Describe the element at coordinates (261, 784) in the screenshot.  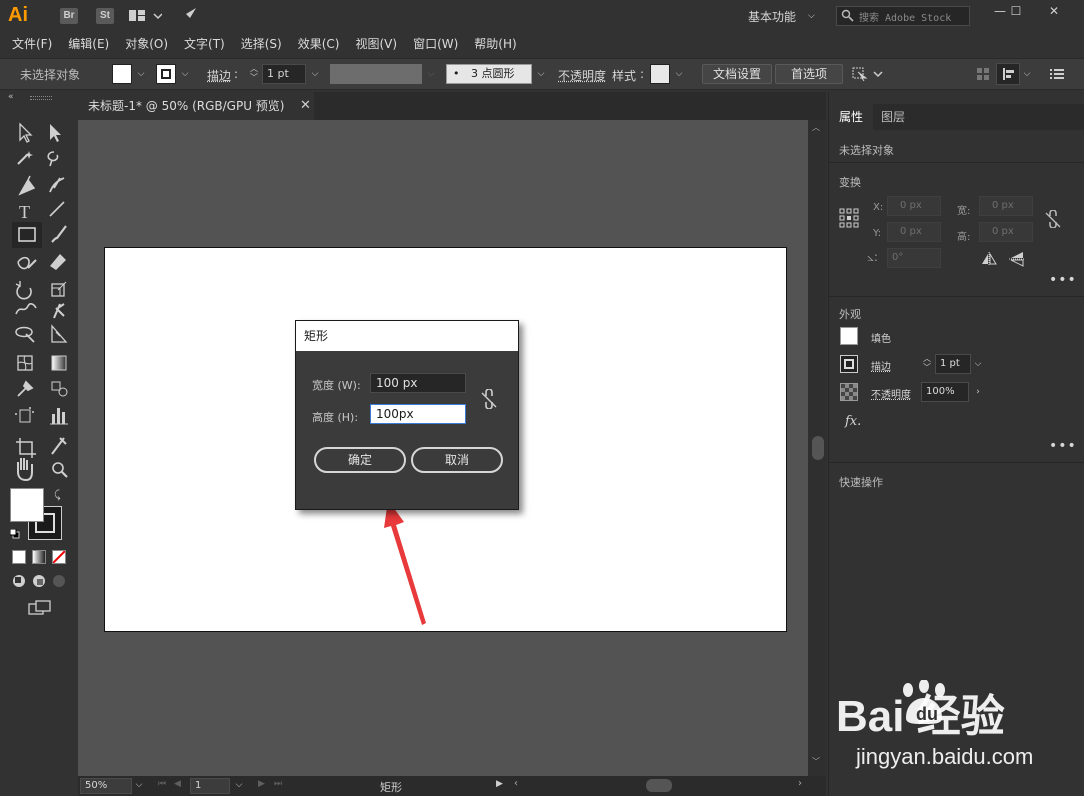
I see `next-artboard-icon: ▶` at that location.